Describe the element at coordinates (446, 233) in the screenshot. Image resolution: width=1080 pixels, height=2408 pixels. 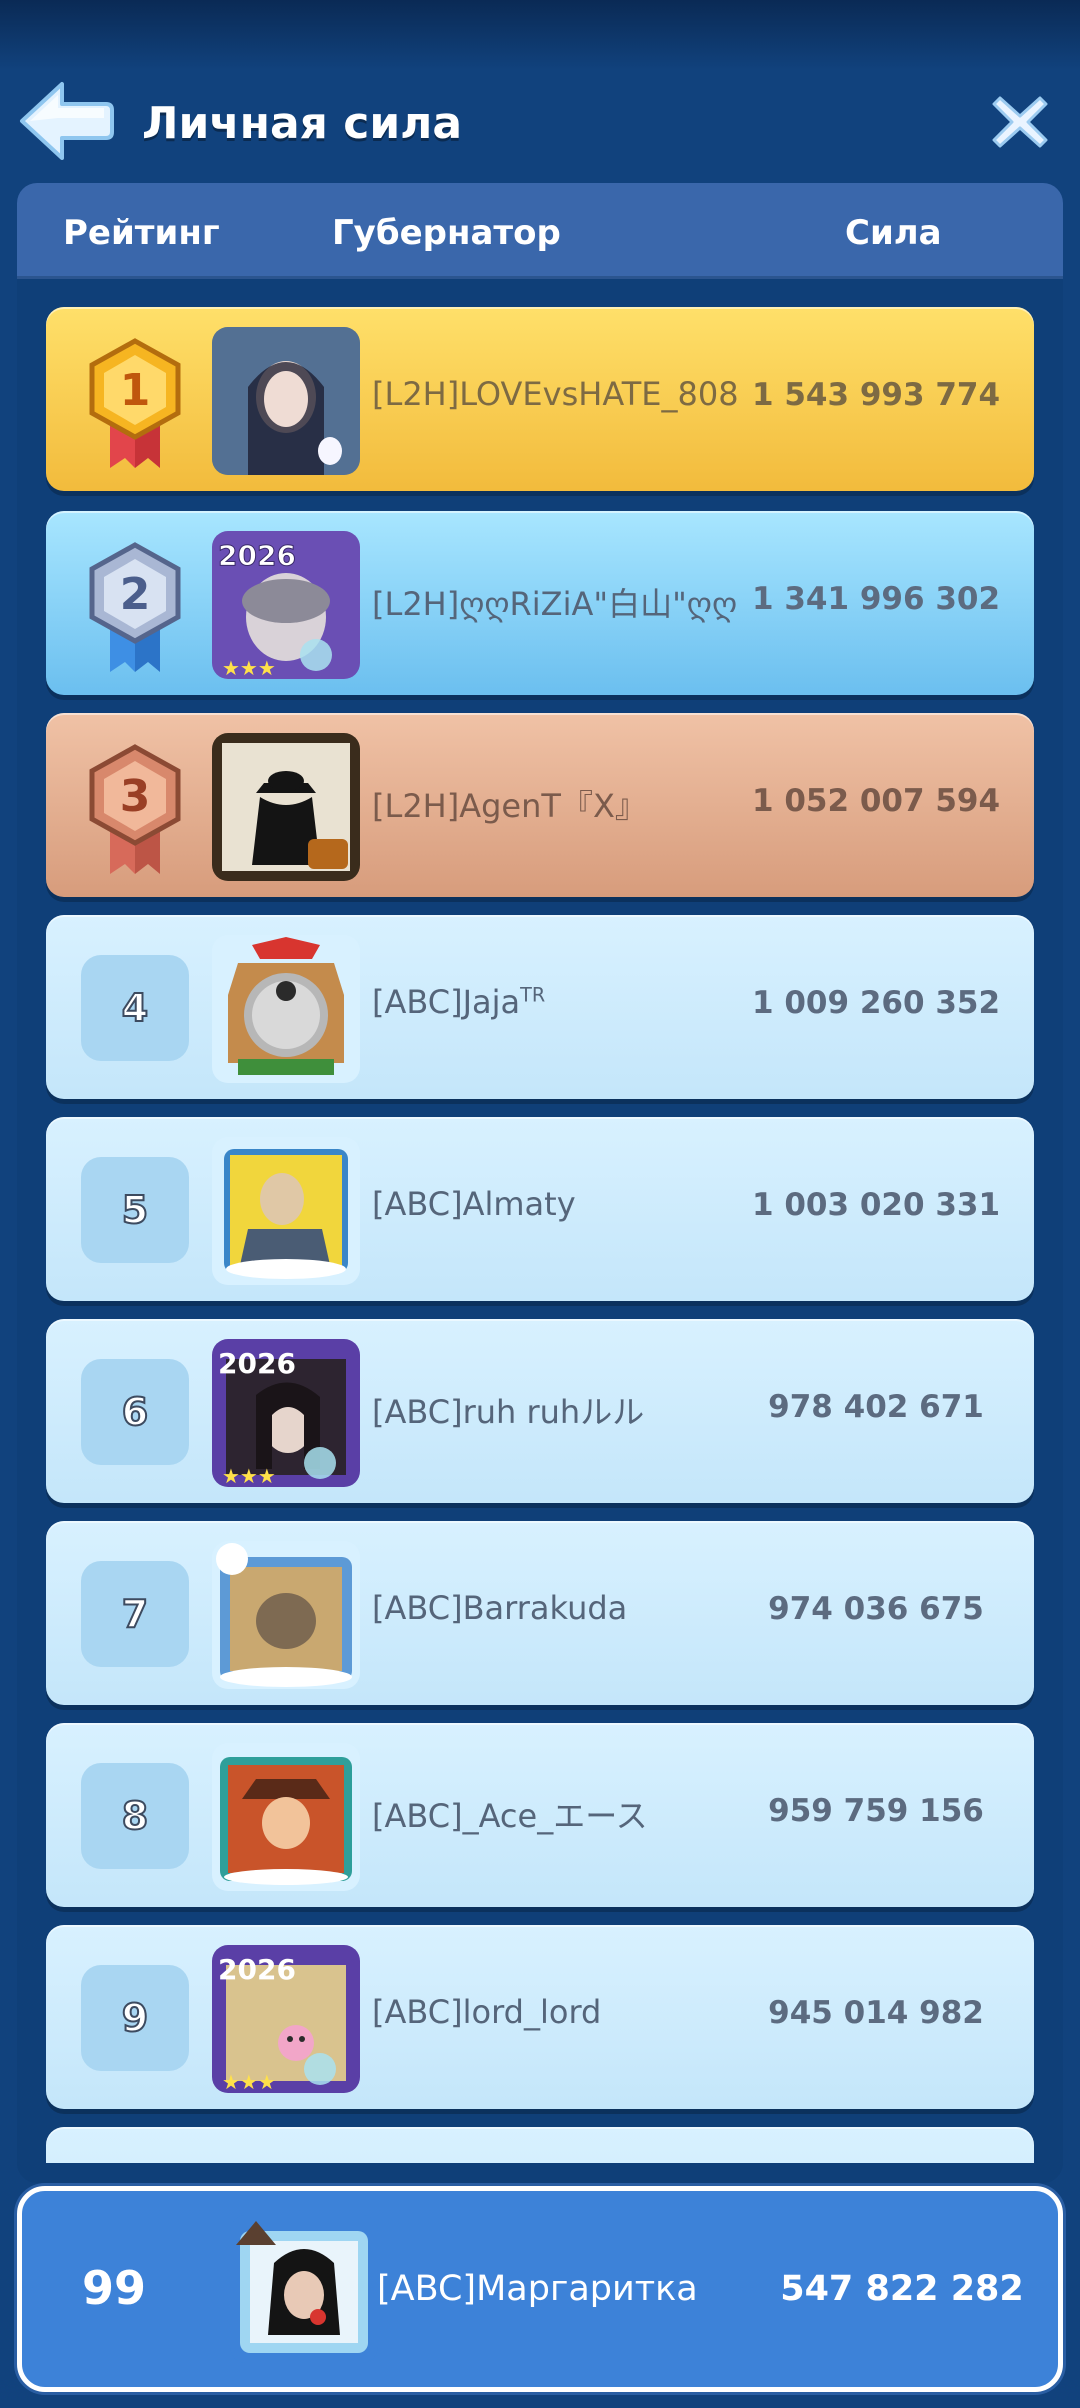
I see `column-governor: Губернатор` at that location.